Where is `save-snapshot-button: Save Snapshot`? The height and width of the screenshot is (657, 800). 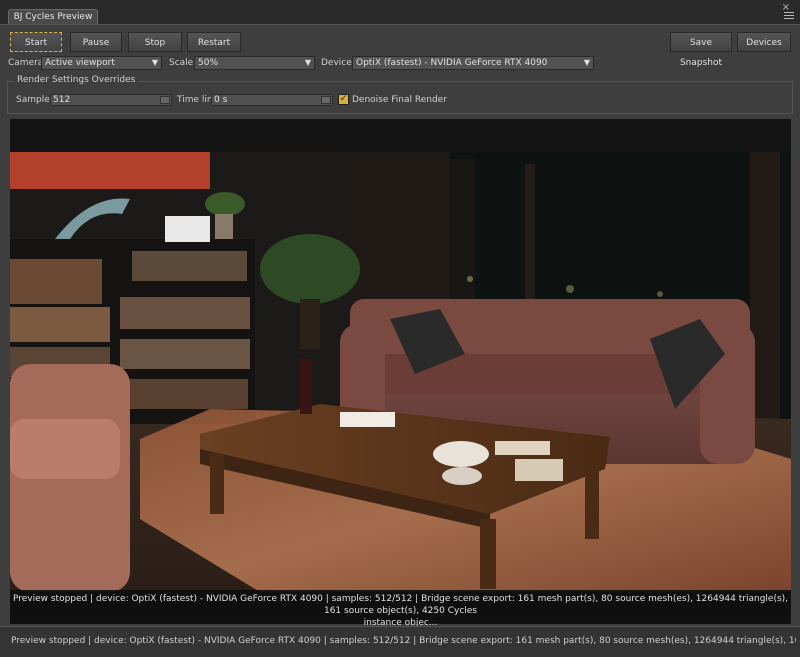
save-snapshot-button: Save Snapshot is located at coordinates (701, 50).